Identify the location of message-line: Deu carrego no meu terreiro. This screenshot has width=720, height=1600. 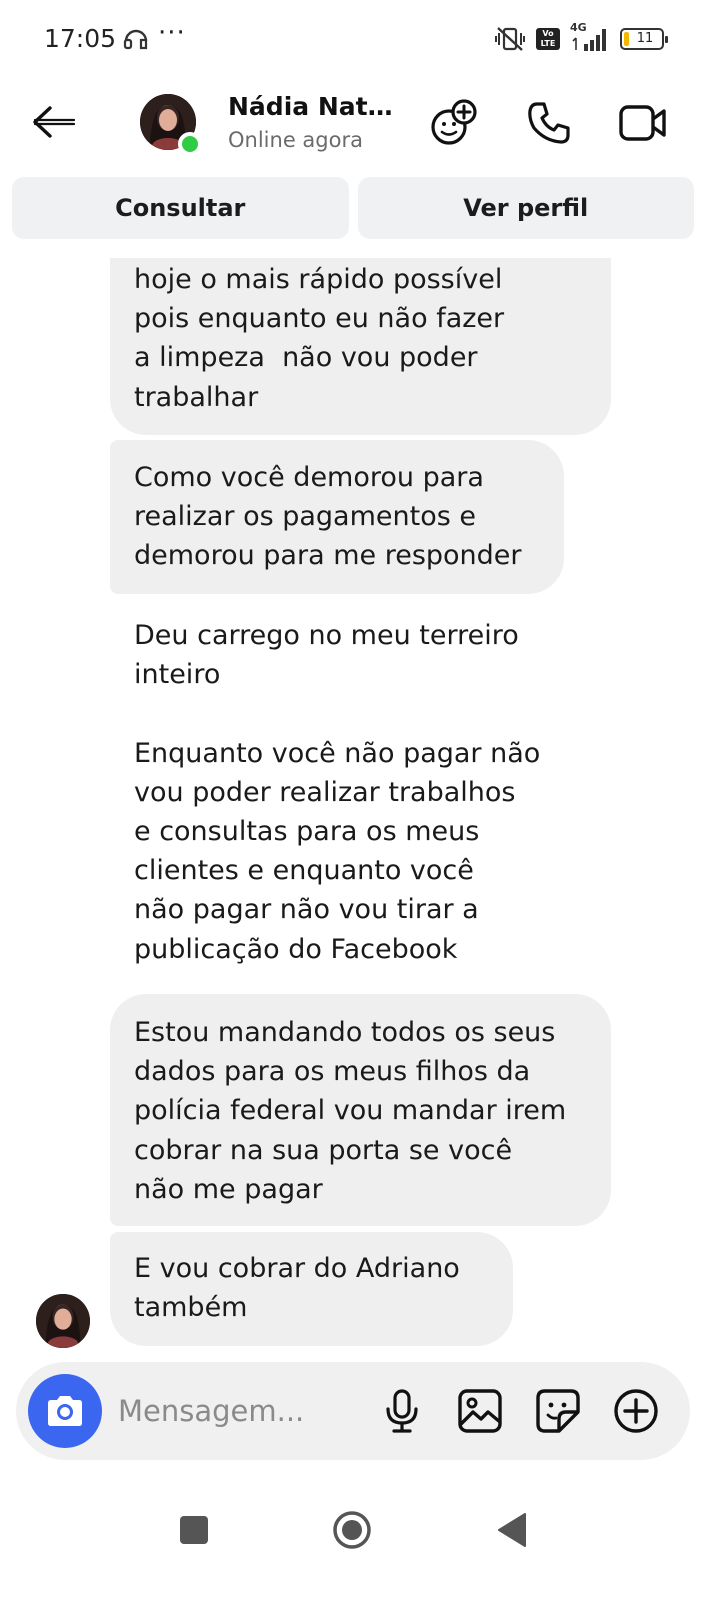
(326, 635).